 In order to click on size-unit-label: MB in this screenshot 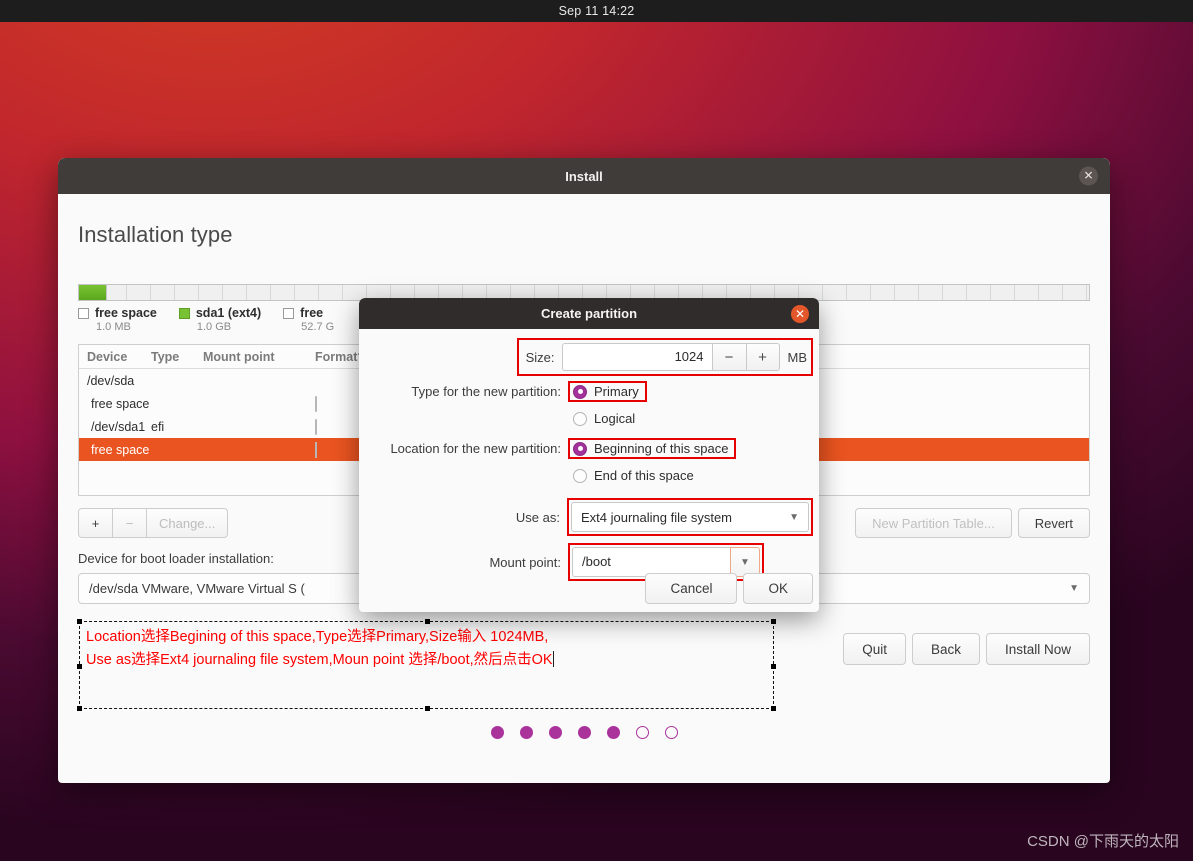, I will do `click(797, 357)`.